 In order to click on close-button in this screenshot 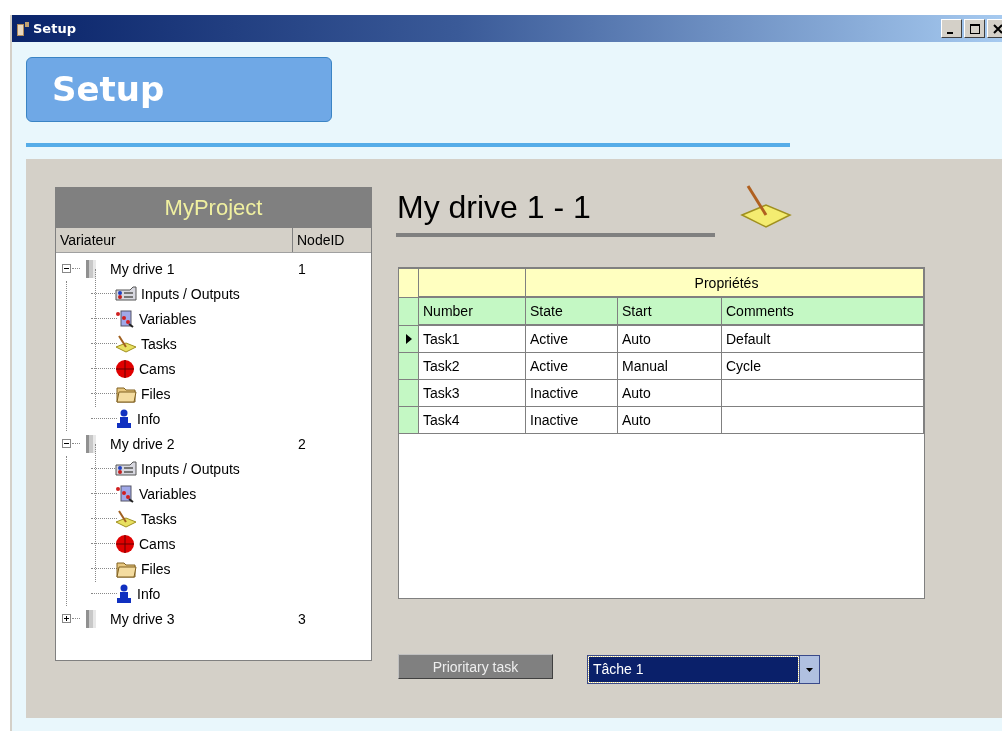, I will do `click(994, 28)`.